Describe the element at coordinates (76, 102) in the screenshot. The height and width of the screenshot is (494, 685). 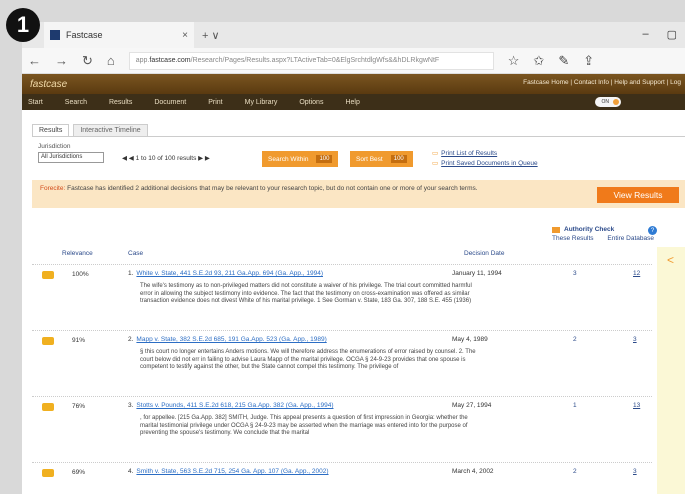
I see `nav-search: Search` at that location.